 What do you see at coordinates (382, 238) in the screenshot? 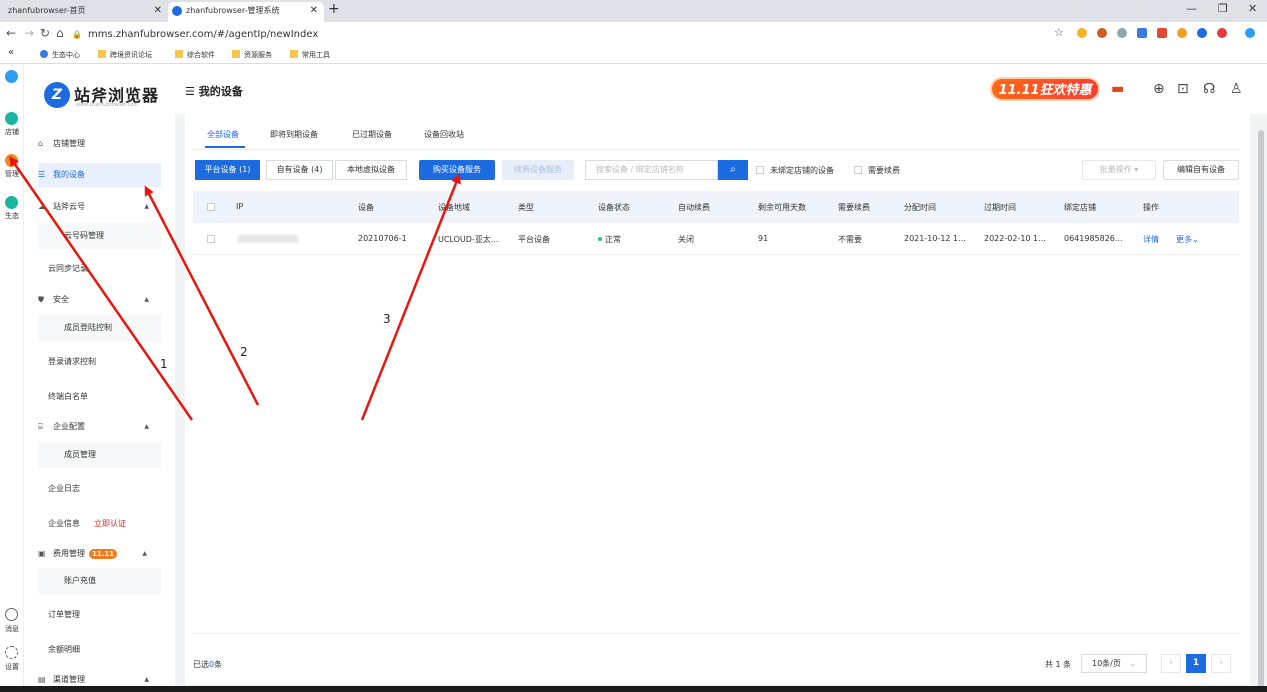
I see `cell-device: 20210706-1` at bounding box center [382, 238].